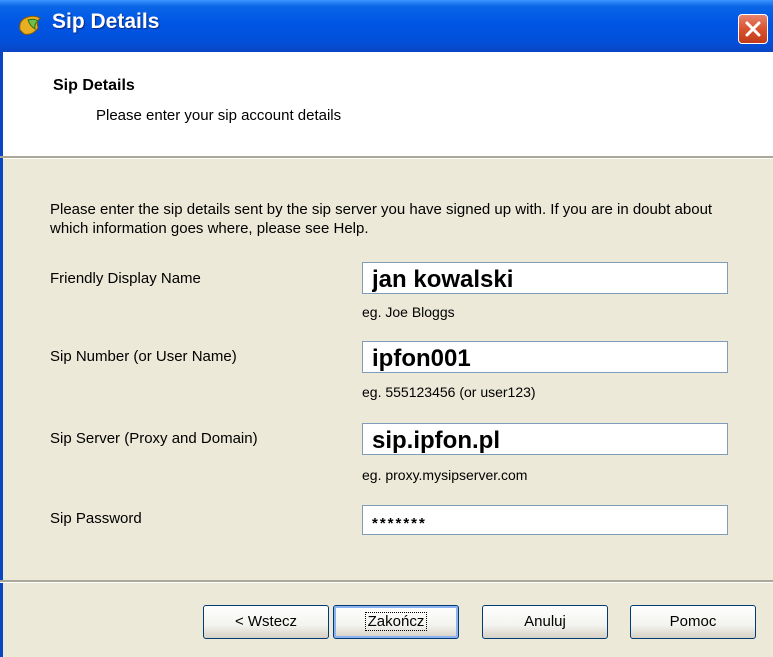 The width and height of the screenshot is (773, 657). I want to click on display-name-field, so click(545, 278).